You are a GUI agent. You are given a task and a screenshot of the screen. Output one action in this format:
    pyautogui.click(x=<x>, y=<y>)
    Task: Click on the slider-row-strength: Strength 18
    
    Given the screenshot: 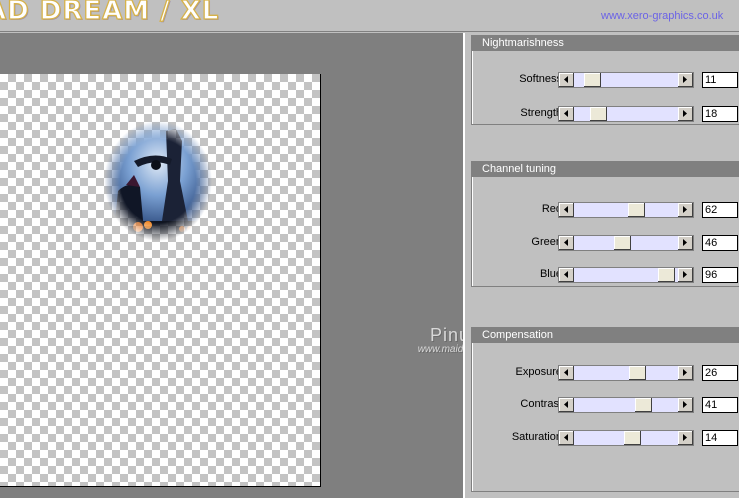 What is the action you would take?
    pyautogui.click(x=605, y=114)
    